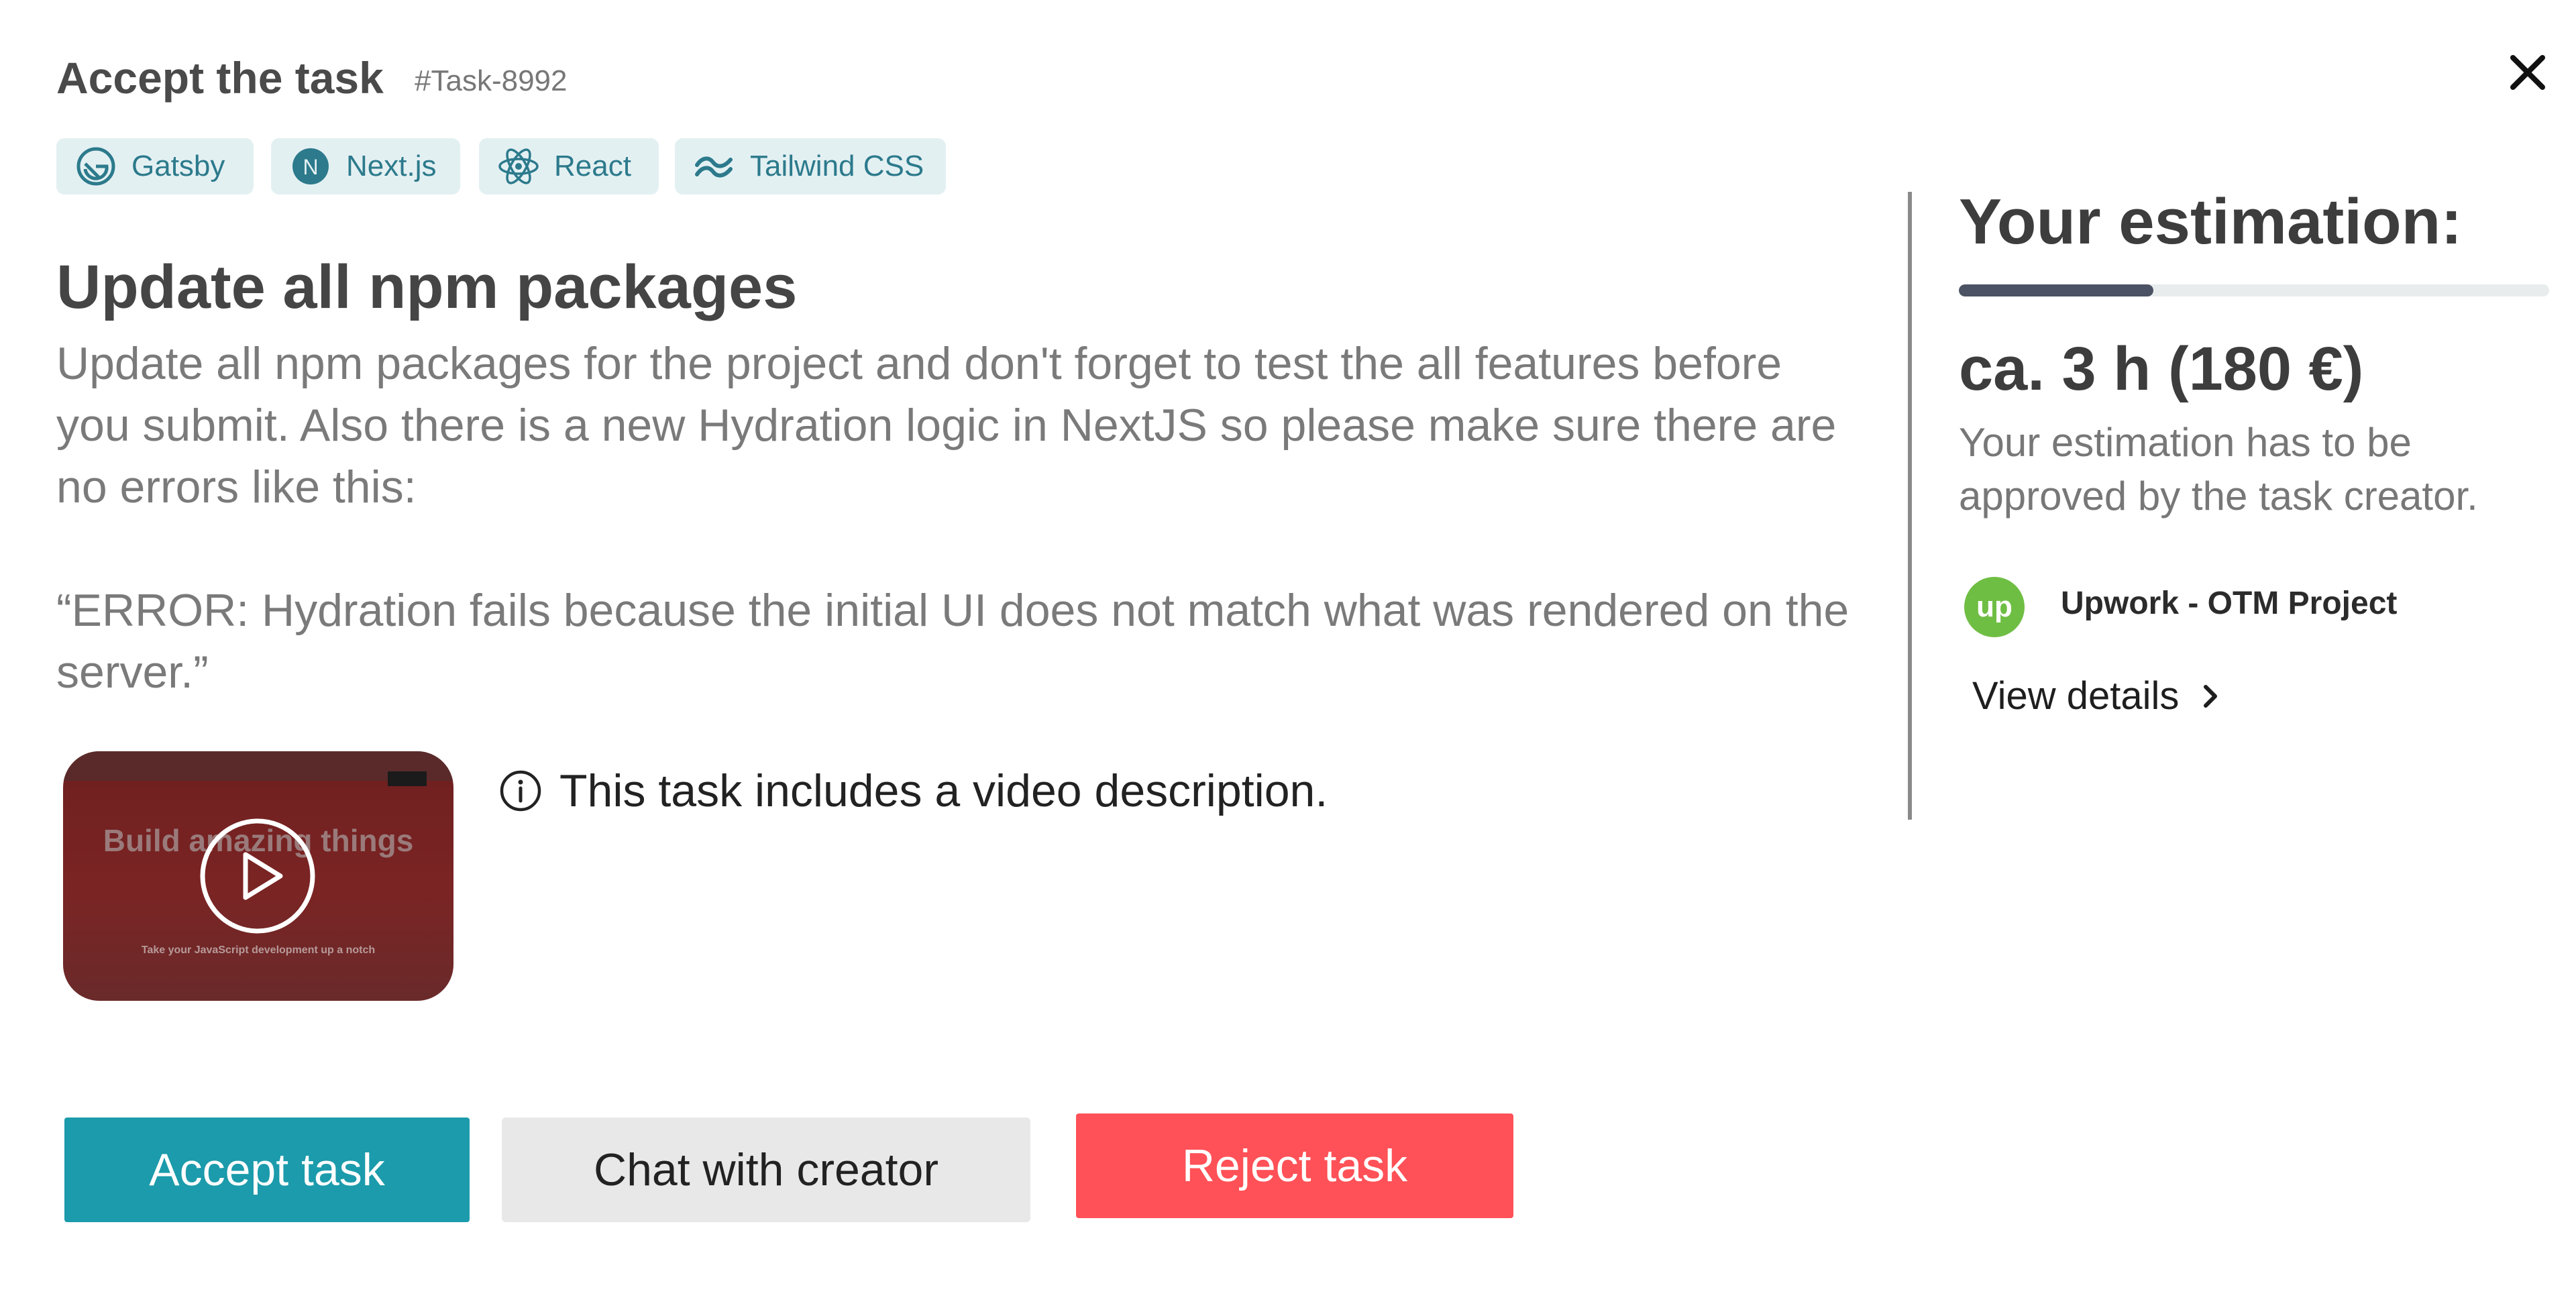 The image size is (2576, 1306). I want to click on tailwind-icon, so click(714, 166).